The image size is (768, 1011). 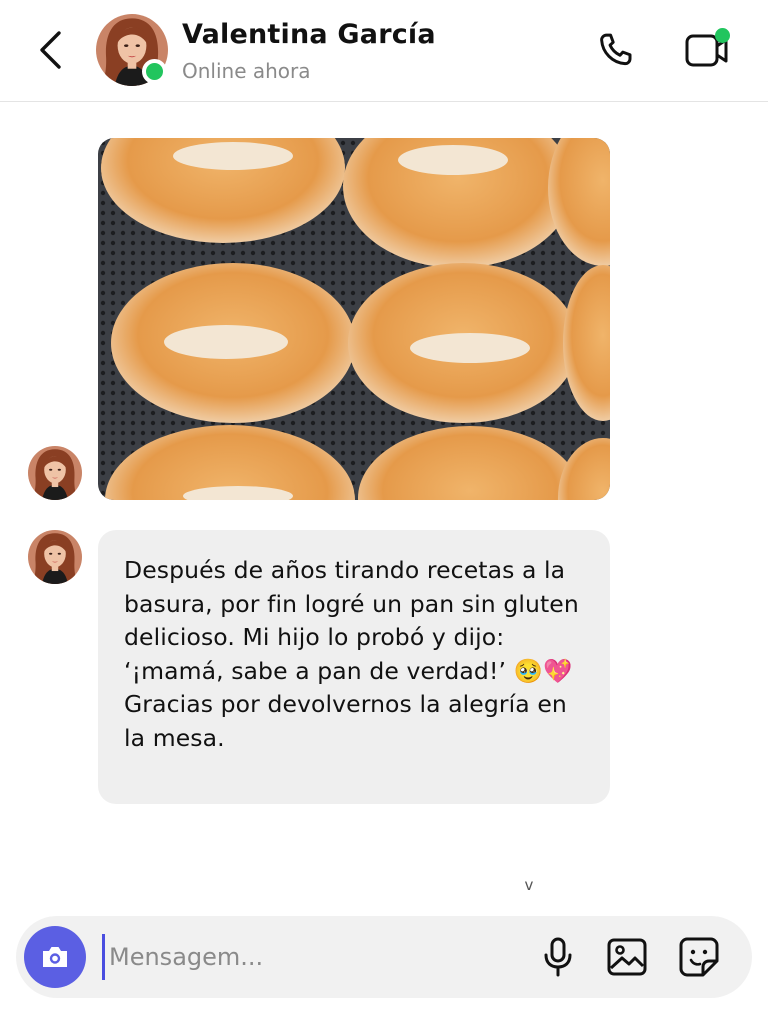 What do you see at coordinates (302, 957) in the screenshot?
I see `message-input` at bounding box center [302, 957].